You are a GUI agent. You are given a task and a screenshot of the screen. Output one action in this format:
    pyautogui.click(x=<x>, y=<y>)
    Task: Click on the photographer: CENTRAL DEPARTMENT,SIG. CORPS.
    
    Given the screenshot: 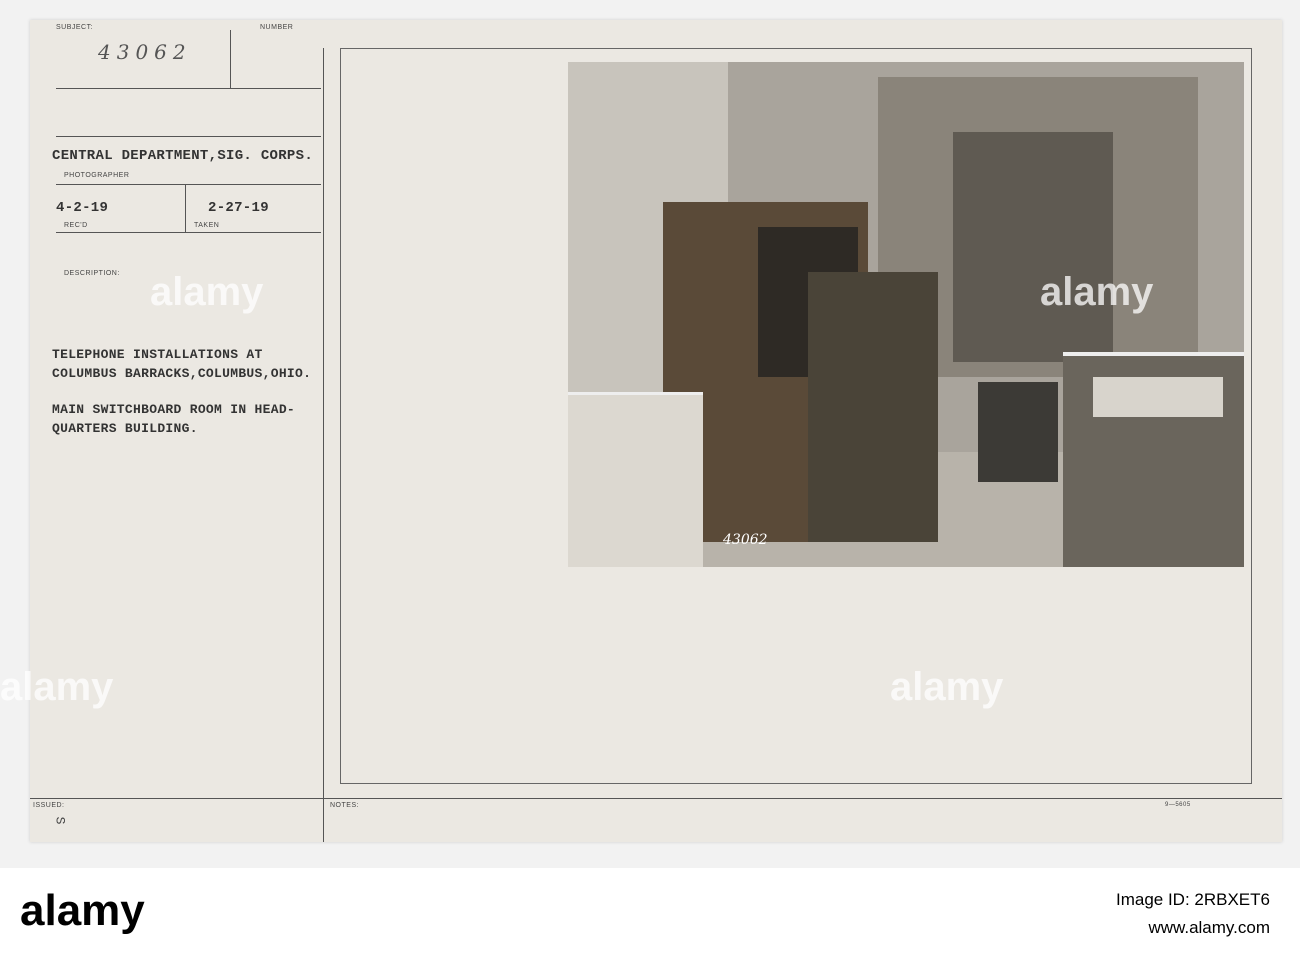 What is the action you would take?
    pyautogui.click(x=183, y=156)
    